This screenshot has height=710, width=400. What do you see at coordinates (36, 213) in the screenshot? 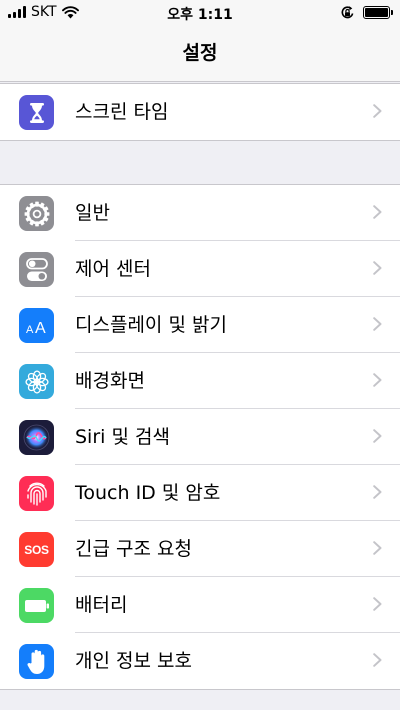
I see `gear-icon` at bounding box center [36, 213].